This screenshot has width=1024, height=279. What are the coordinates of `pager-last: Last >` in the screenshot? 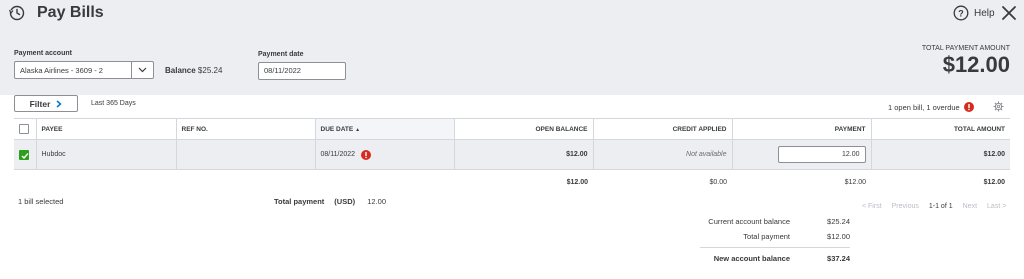 It's located at (996, 206).